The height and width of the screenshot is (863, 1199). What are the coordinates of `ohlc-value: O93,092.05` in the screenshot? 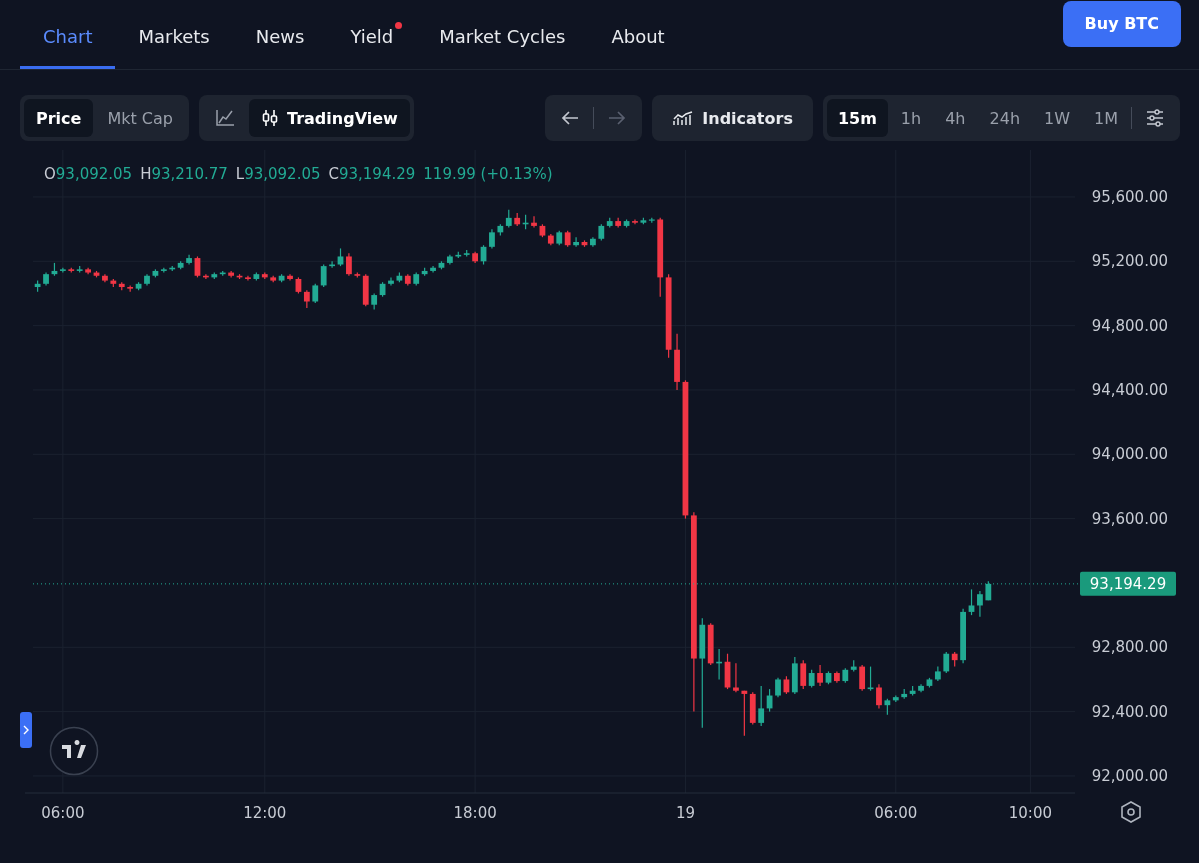 It's located at (88, 174).